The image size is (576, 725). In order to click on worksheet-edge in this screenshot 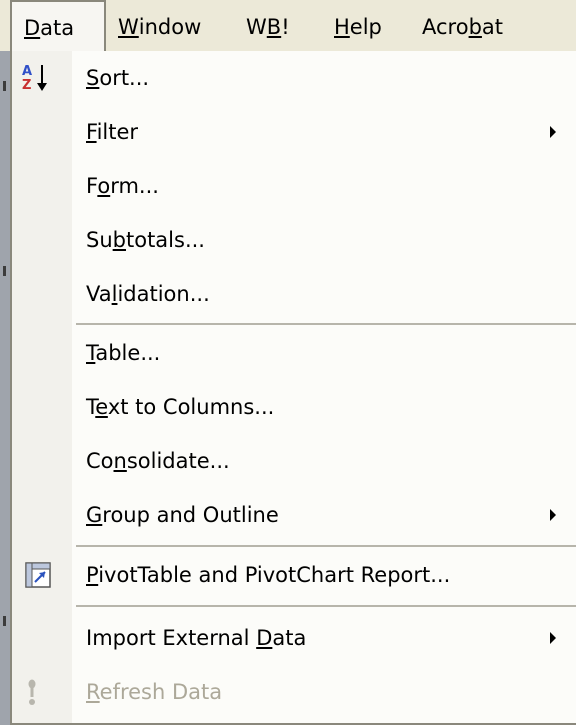, I will do `click(5, 388)`.